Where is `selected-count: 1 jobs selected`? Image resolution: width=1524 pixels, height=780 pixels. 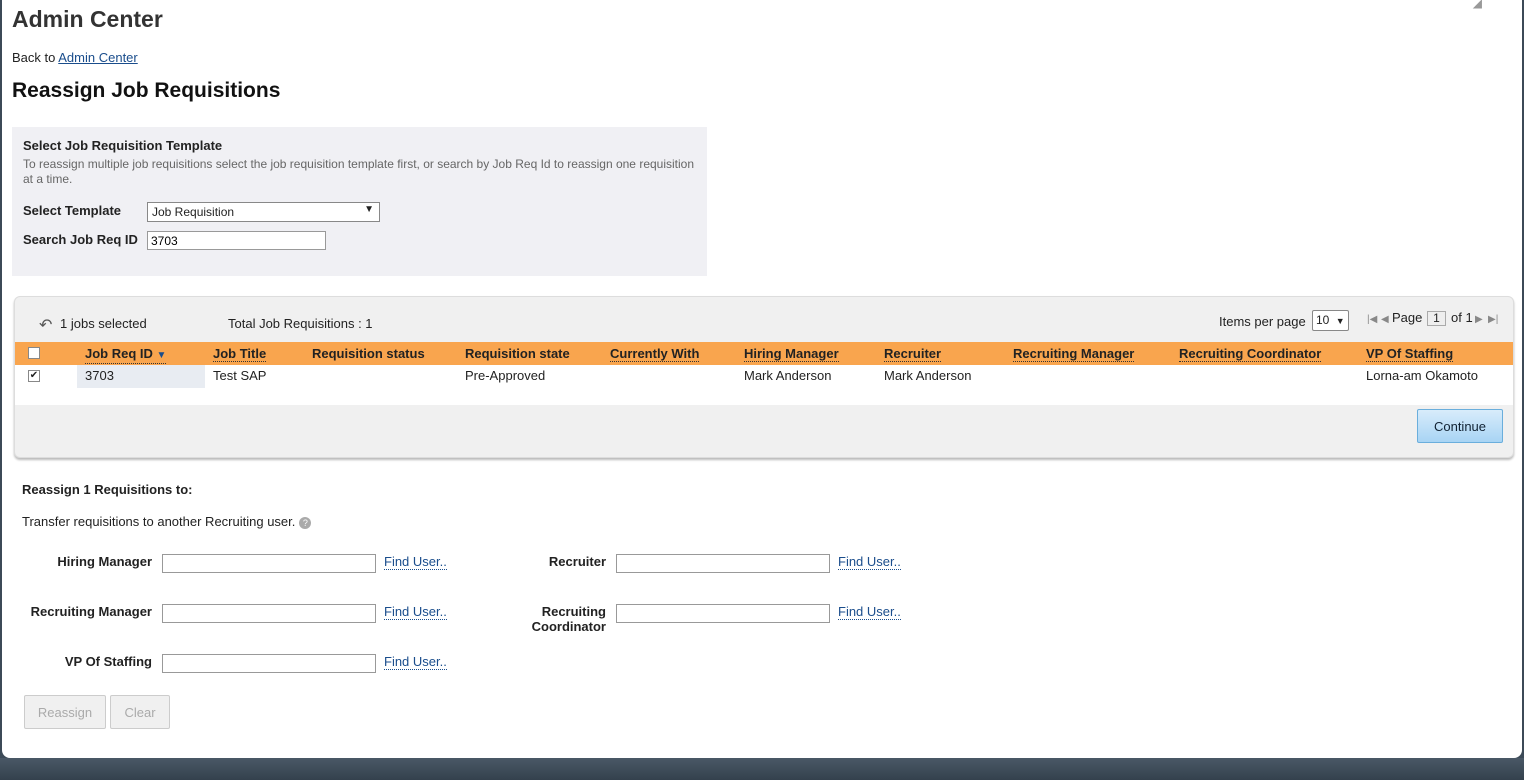 selected-count: 1 jobs selected is located at coordinates (103, 323).